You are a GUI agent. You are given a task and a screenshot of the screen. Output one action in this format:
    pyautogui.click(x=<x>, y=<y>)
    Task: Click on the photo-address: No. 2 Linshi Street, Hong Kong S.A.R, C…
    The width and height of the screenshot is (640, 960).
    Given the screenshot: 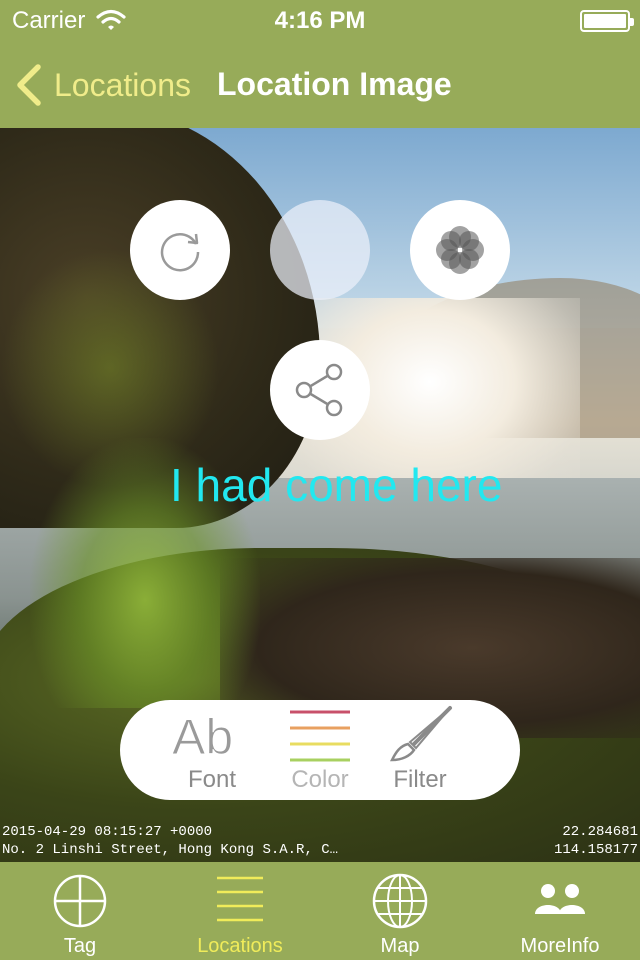 What is the action you would take?
    pyautogui.click(x=170, y=850)
    